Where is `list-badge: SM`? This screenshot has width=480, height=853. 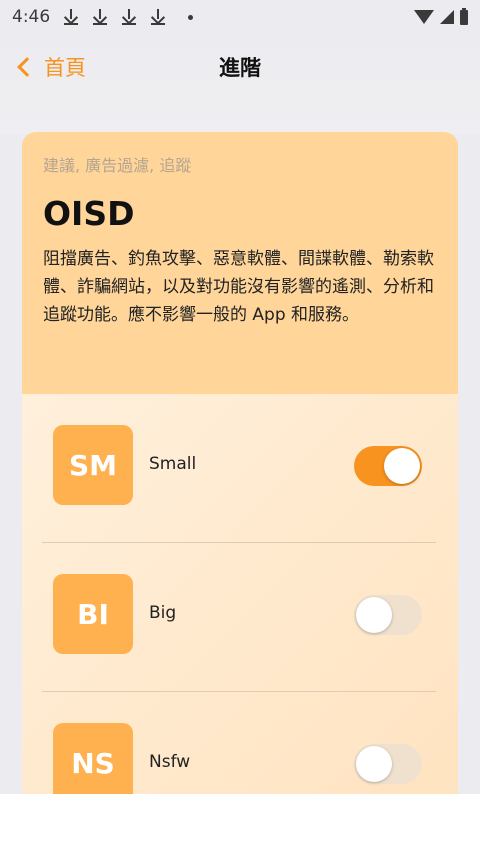 list-badge: SM is located at coordinates (93, 465).